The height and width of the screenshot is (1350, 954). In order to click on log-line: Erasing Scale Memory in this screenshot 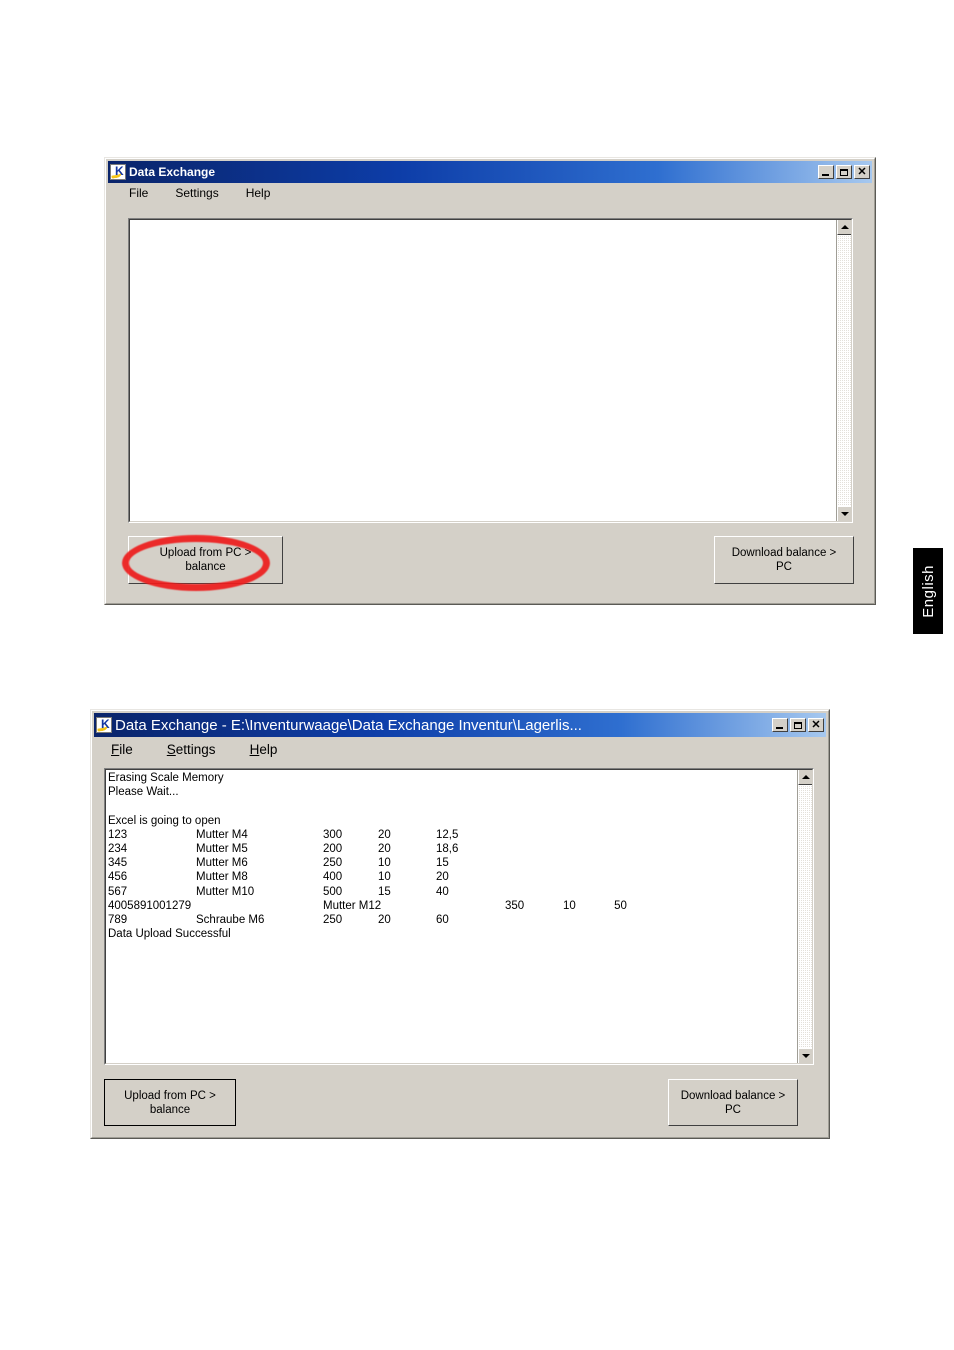, I will do `click(166, 778)`.